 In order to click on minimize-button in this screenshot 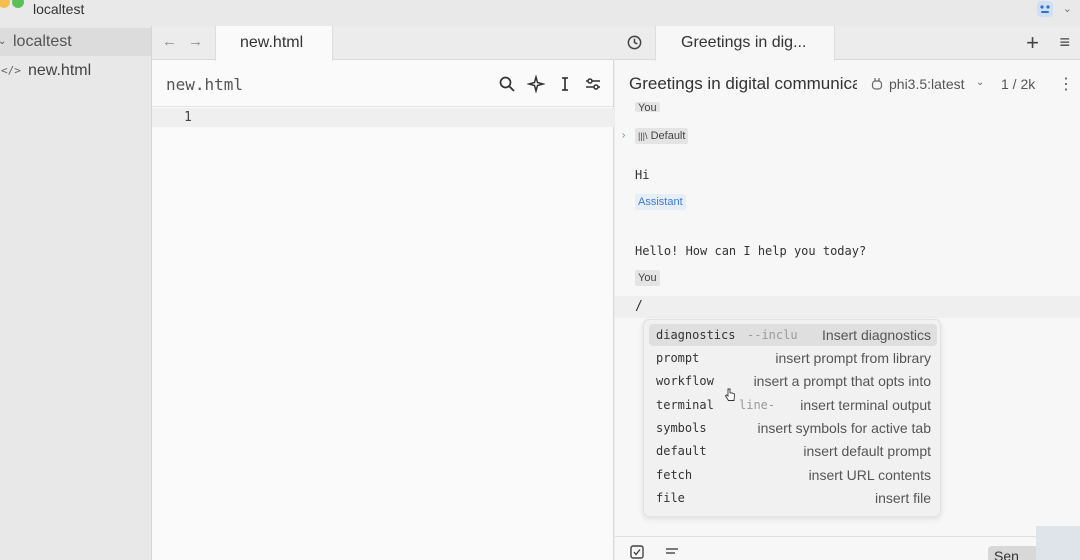, I will do `click(5, 4)`.